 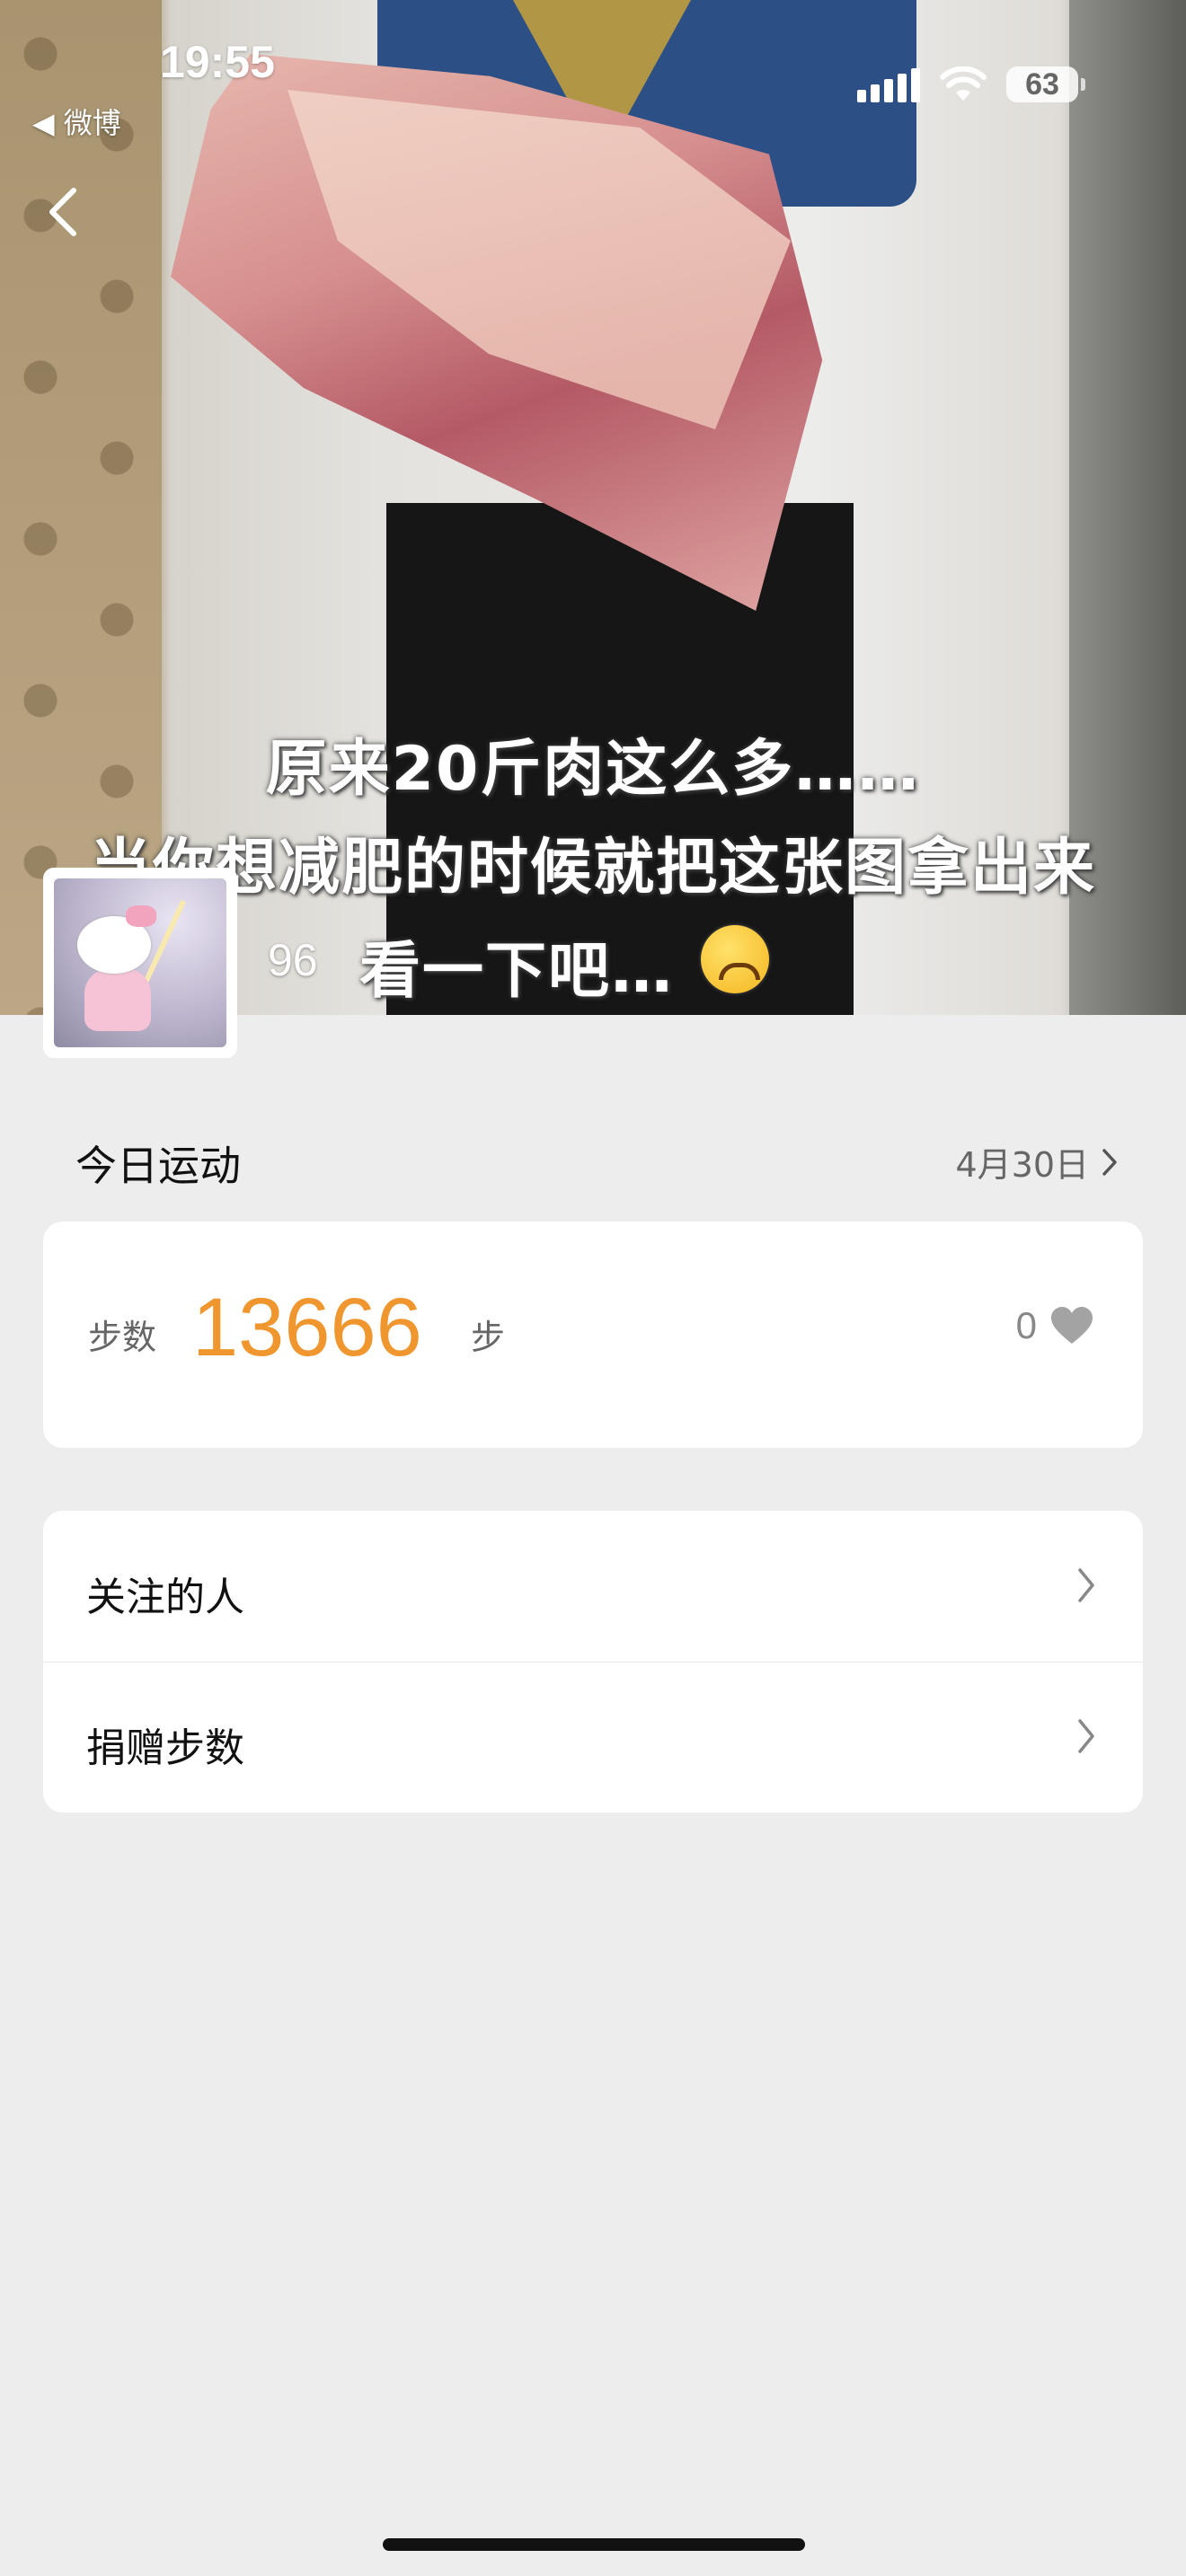 What do you see at coordinates (76, 121) in the screenshot?
I see `back-to-app-link: ◀ 微博` at bounding box center [76, 121].